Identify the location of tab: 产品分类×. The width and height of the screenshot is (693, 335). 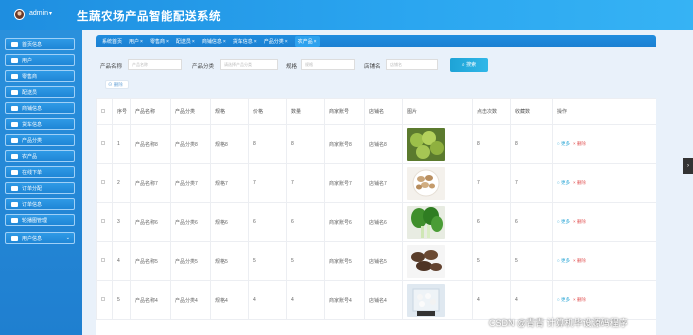
(276, 41).